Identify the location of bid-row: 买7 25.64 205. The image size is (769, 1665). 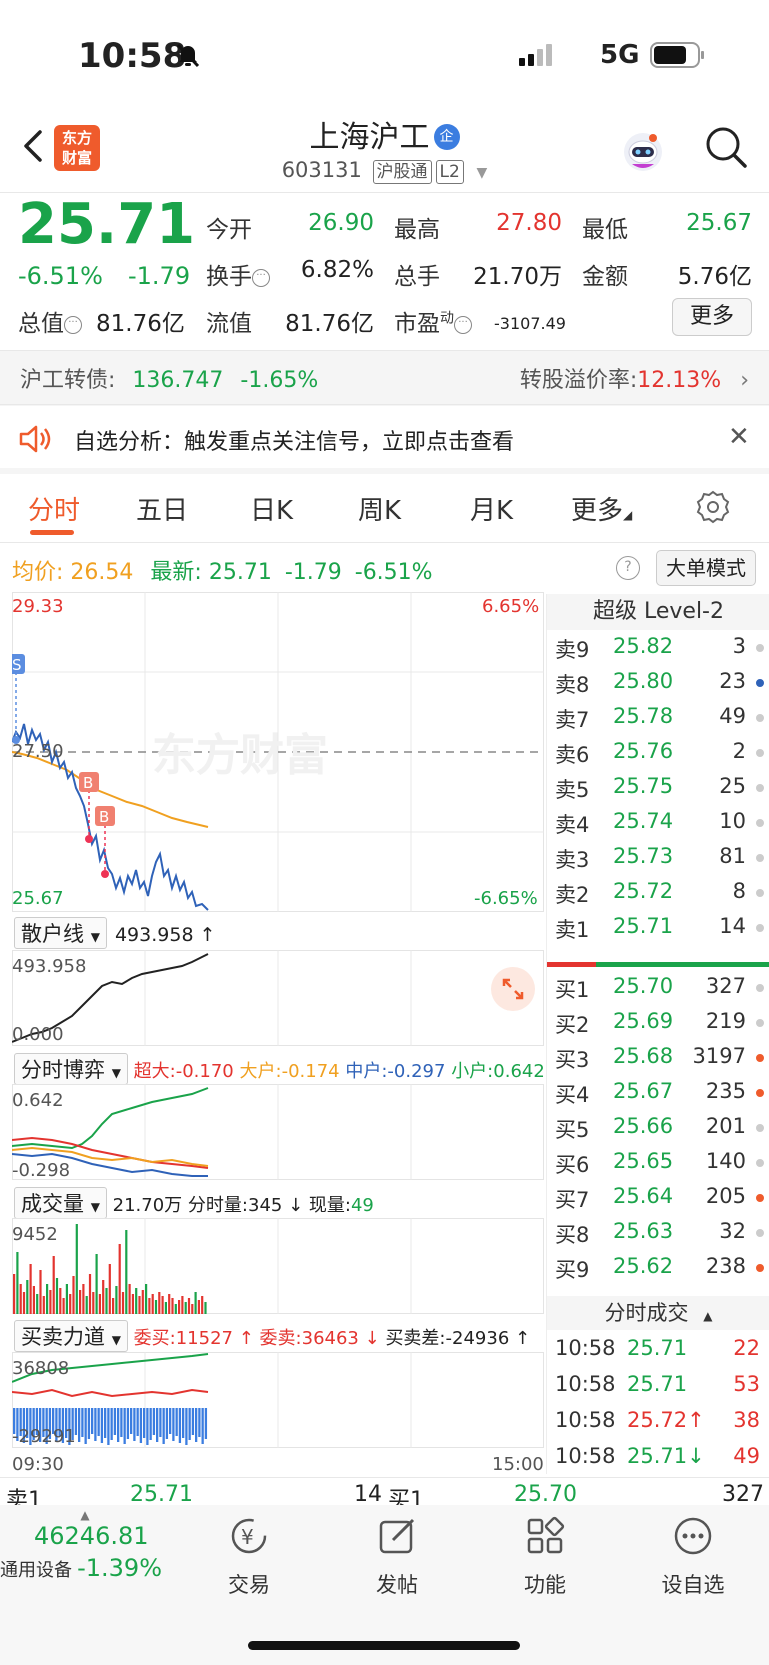
(658, 1197).